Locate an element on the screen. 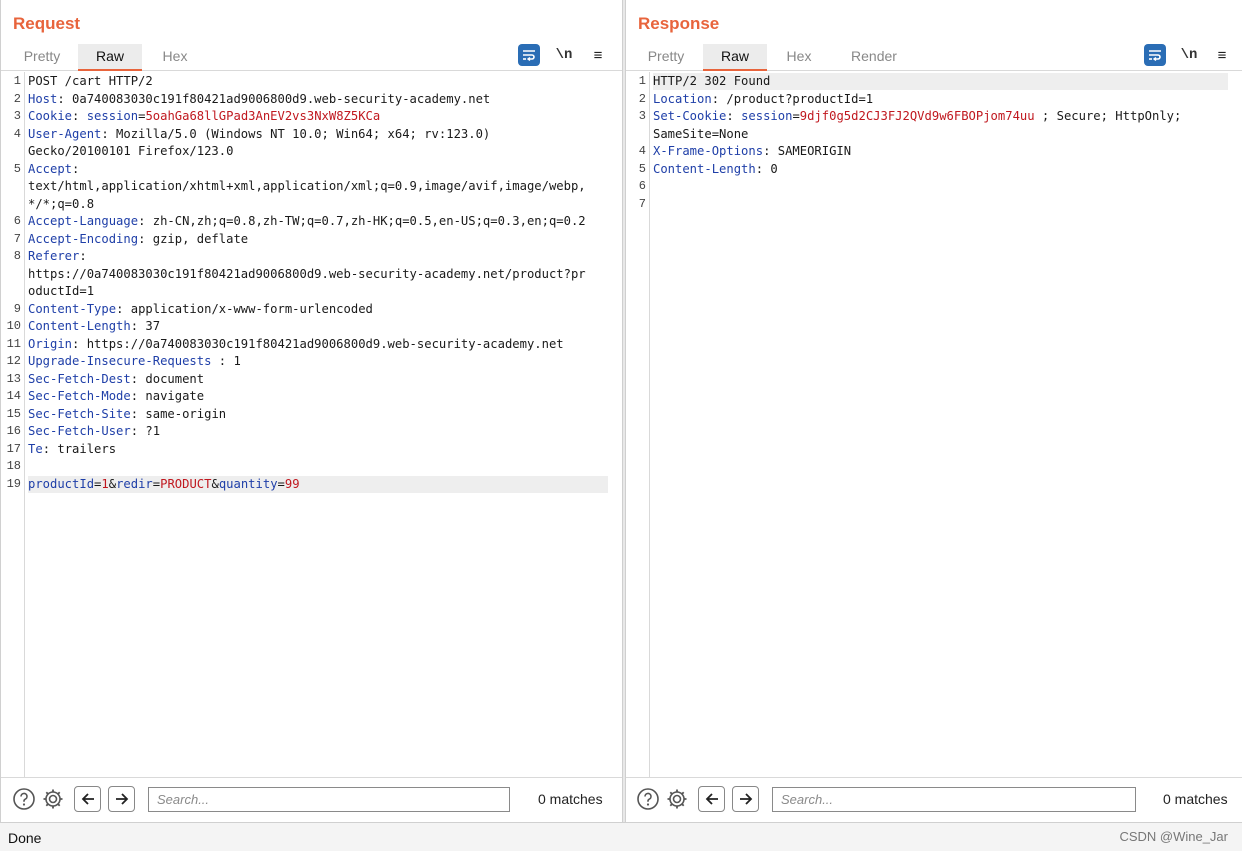 This screenshot has width=1242, height=851. header-name: User-Agent is located at coordinates (65, 133).